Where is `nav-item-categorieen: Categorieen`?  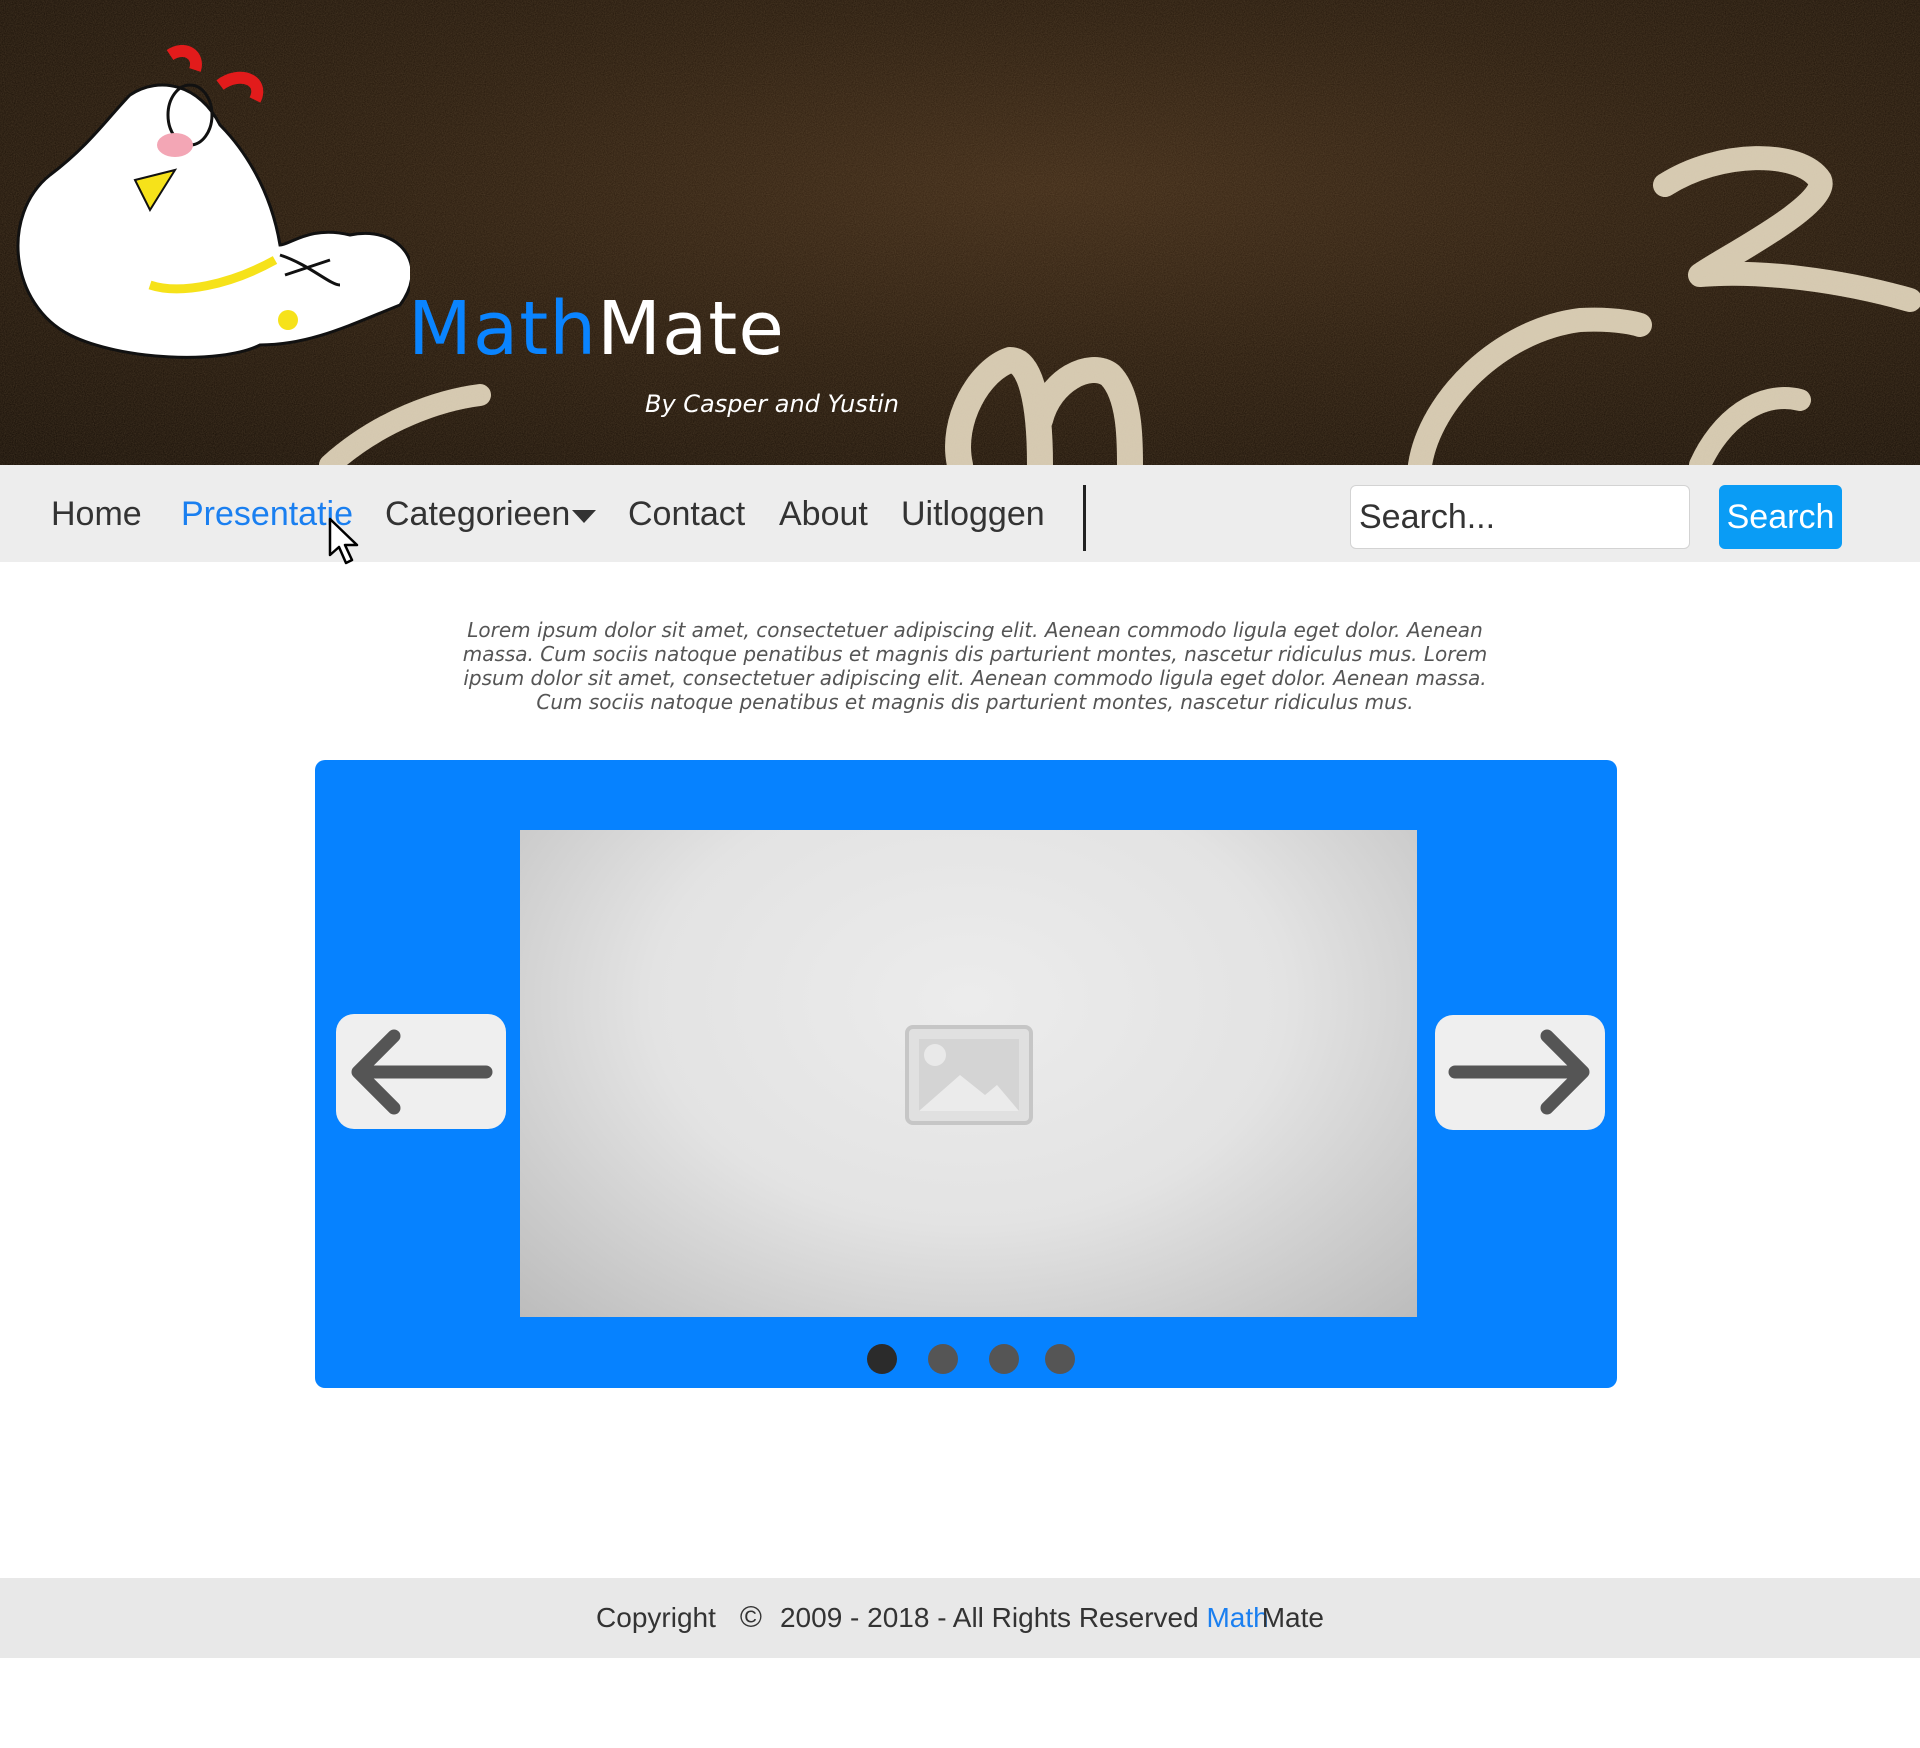
nav-item-categorieen: Categorieen is located at coordinates (491, 514).